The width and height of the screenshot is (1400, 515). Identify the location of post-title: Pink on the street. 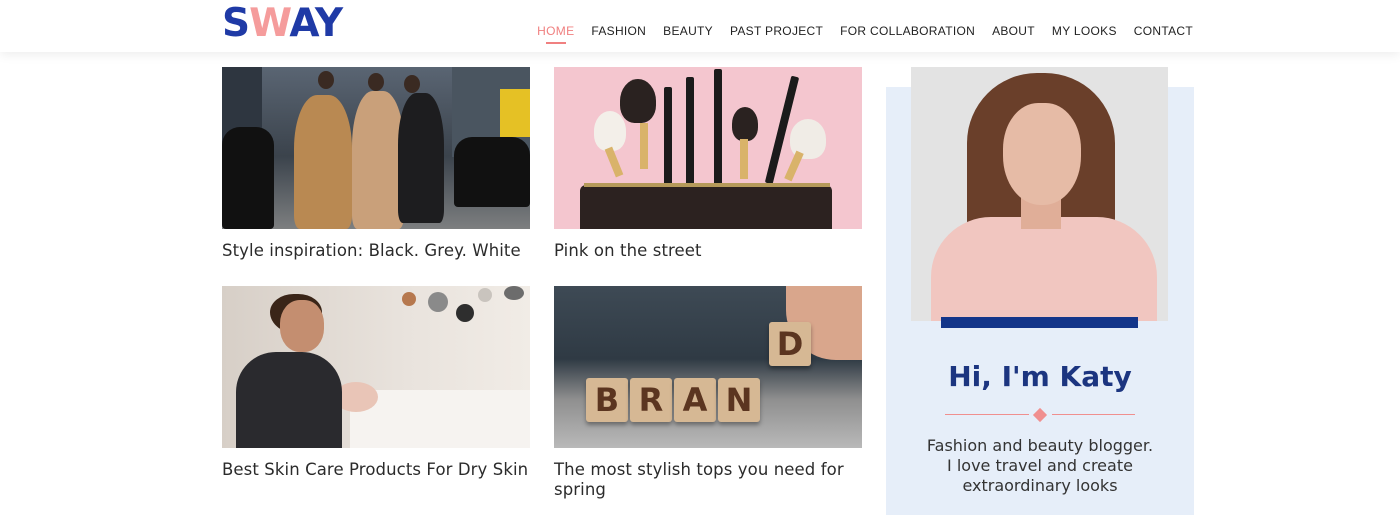
(708, 251).